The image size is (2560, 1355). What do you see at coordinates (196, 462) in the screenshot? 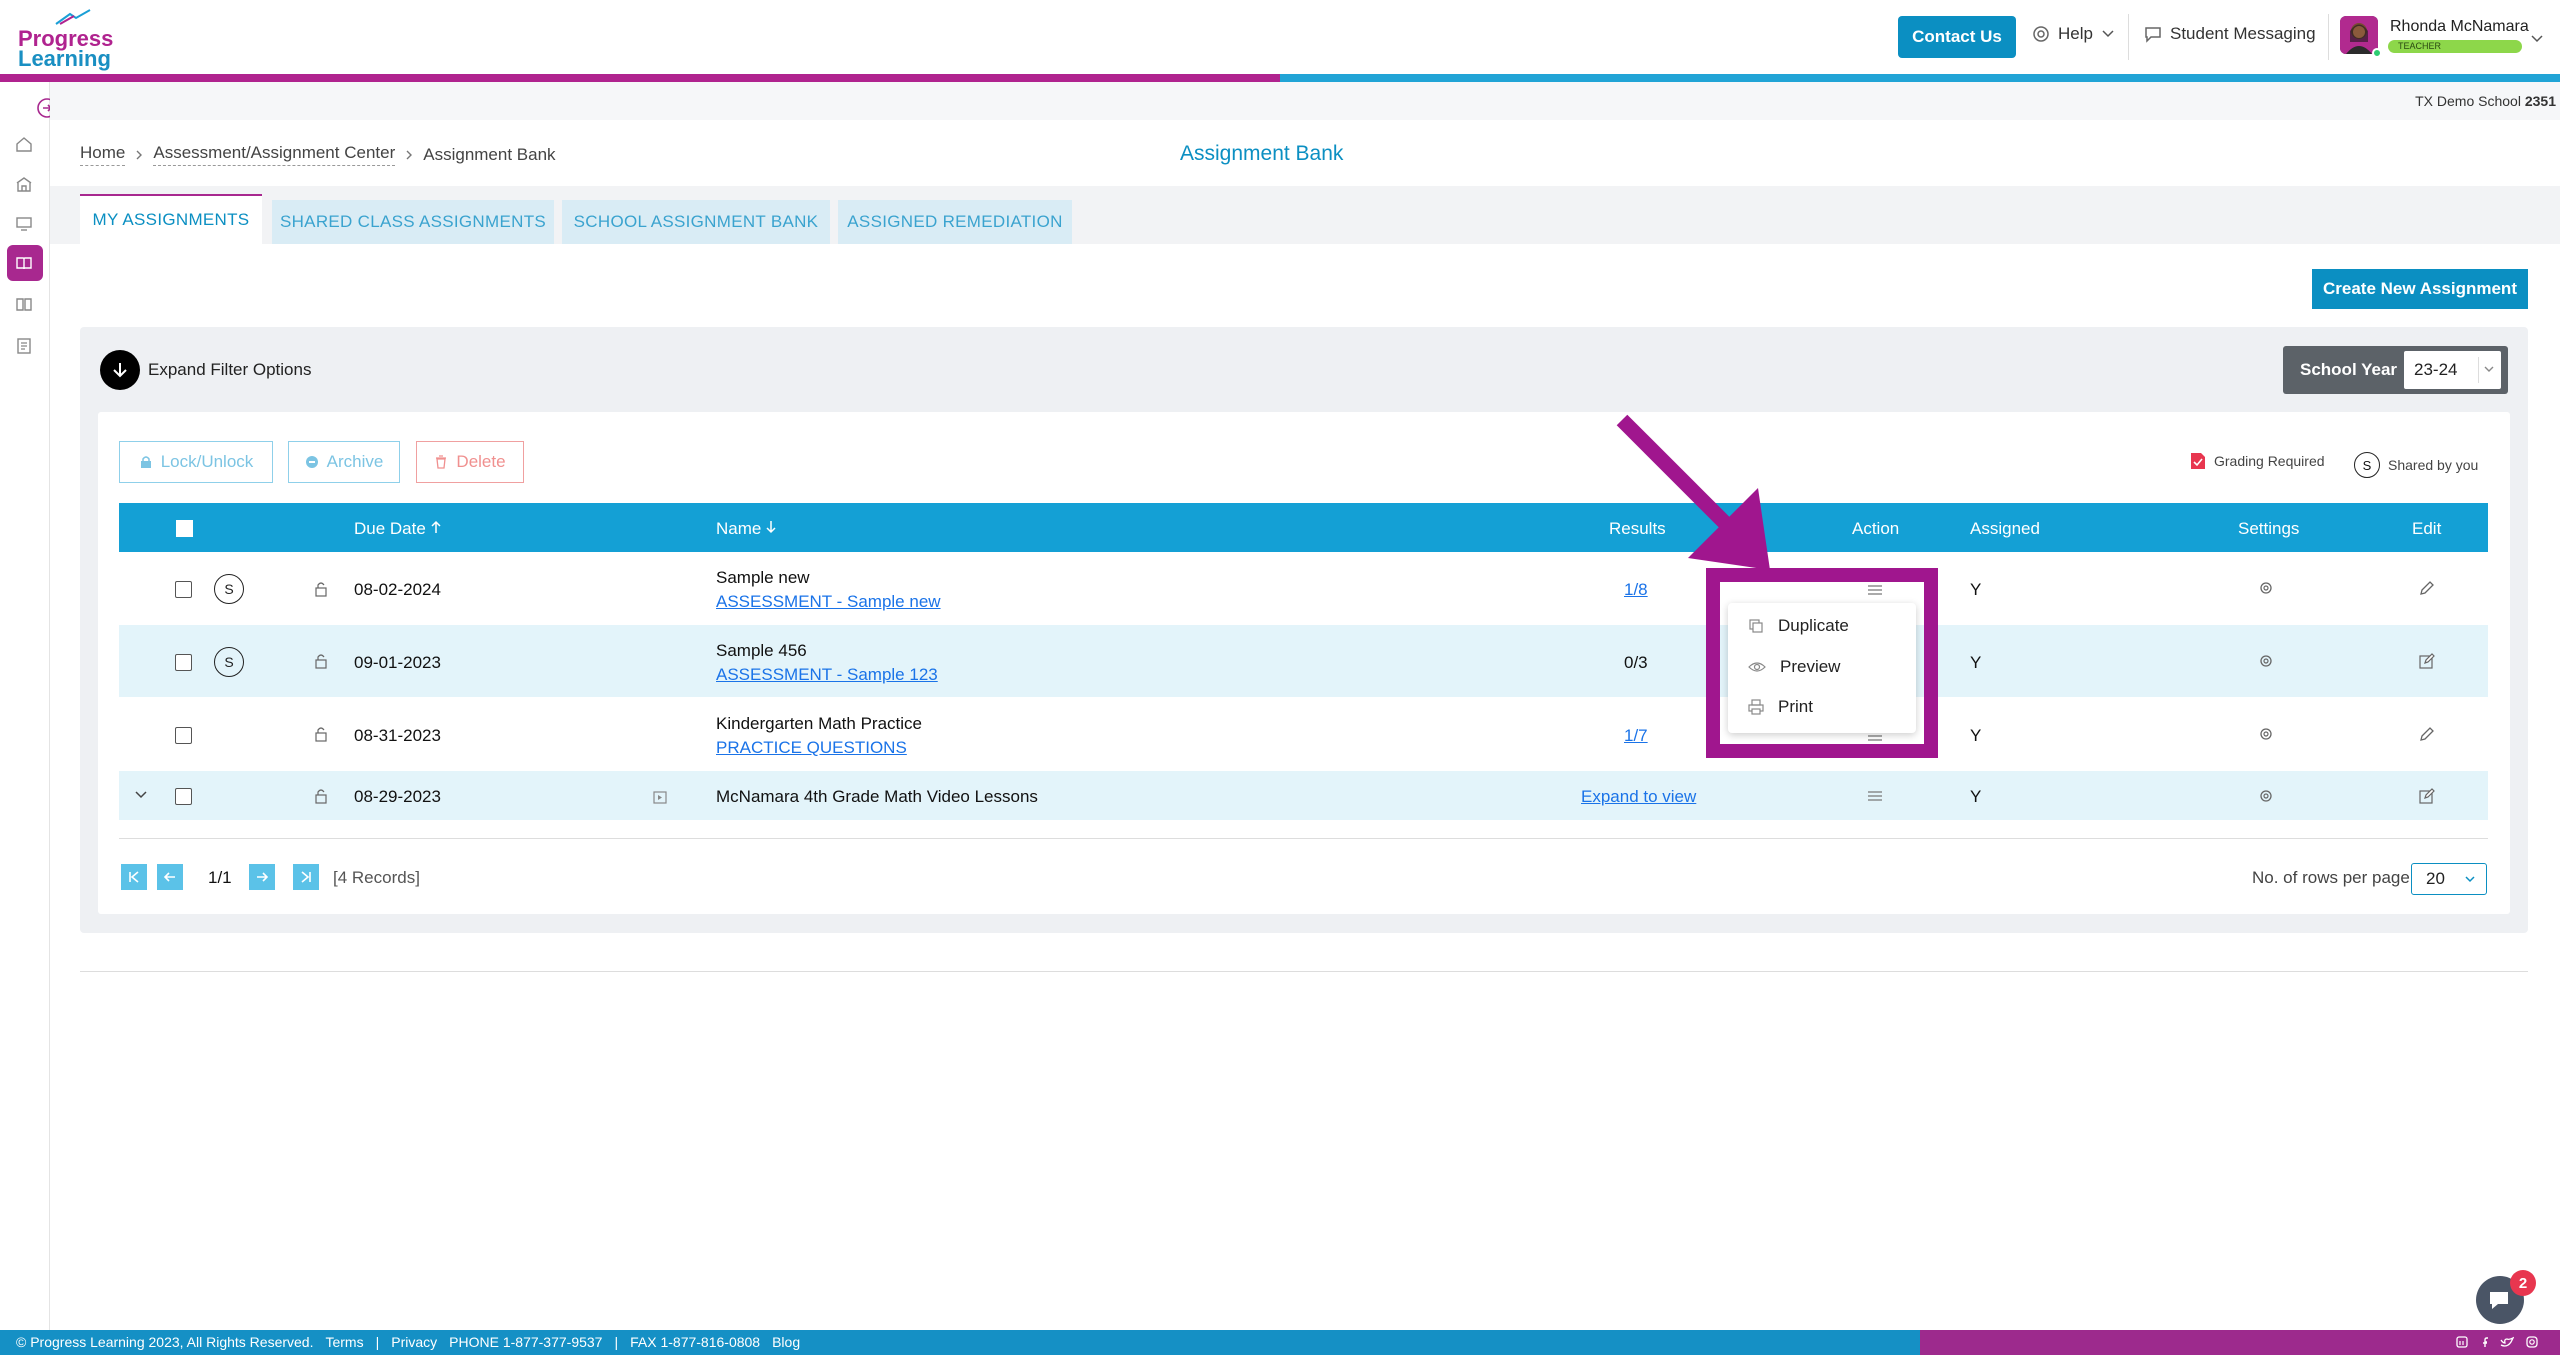
I see `lock-unlock-button: Lock/Unlock` at bounding box center [196, 462].